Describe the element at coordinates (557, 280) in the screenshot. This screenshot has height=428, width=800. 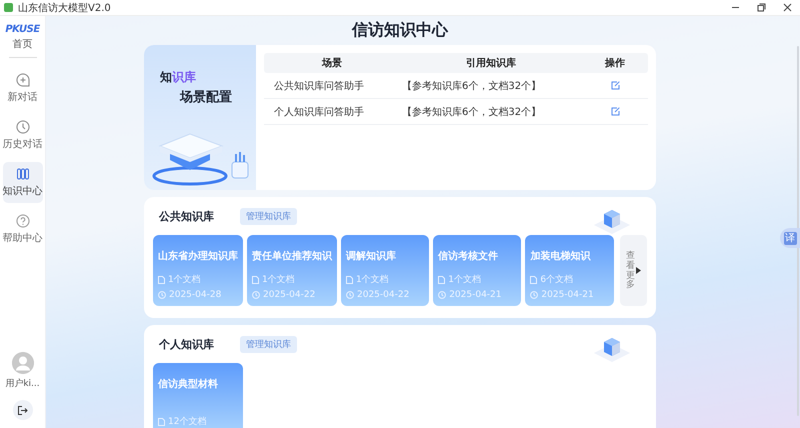
I see `document-count: 6个文档` at that location.